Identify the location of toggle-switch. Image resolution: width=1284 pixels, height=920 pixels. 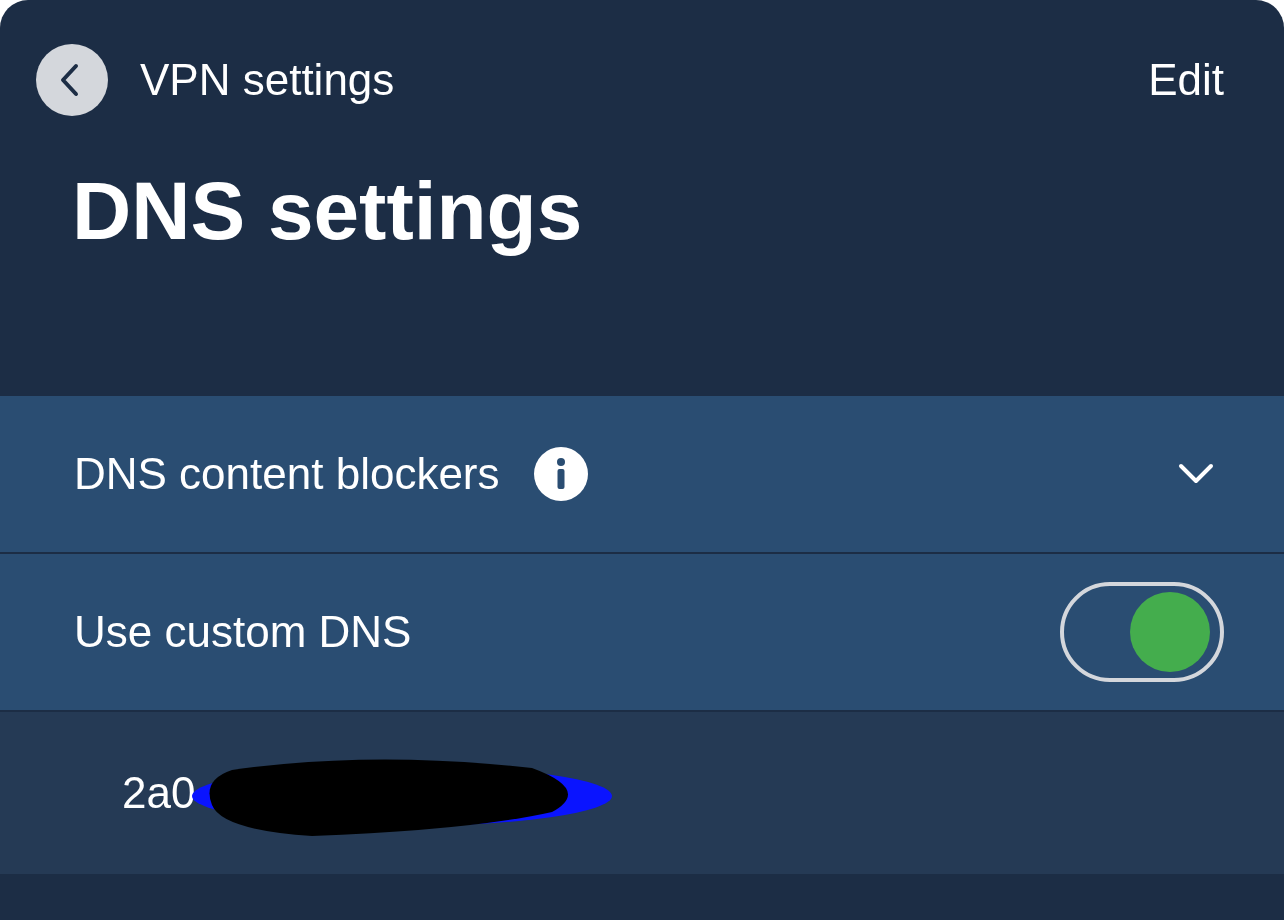
(1142, 632).